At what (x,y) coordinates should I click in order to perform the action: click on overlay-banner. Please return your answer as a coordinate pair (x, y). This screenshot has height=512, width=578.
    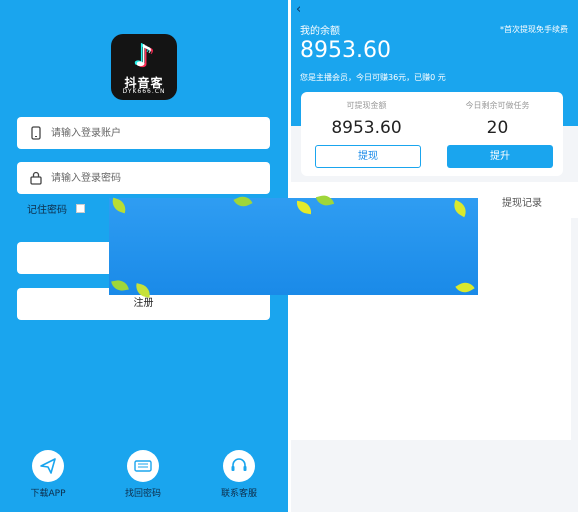
    Looking at the image, I should click on (293, 245).